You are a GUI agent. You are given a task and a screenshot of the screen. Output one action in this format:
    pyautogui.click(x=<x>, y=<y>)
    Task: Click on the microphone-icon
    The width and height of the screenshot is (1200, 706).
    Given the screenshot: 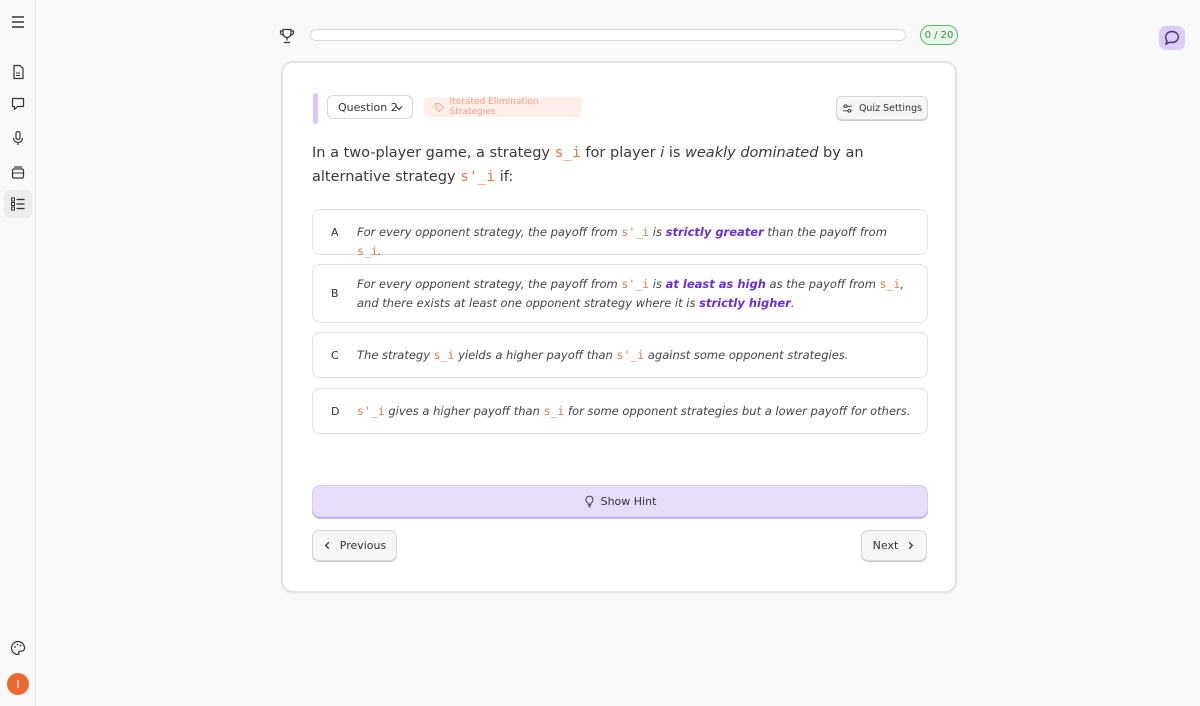 What is the action you would take?
    pyautogui.click(x=18, y=138)
    